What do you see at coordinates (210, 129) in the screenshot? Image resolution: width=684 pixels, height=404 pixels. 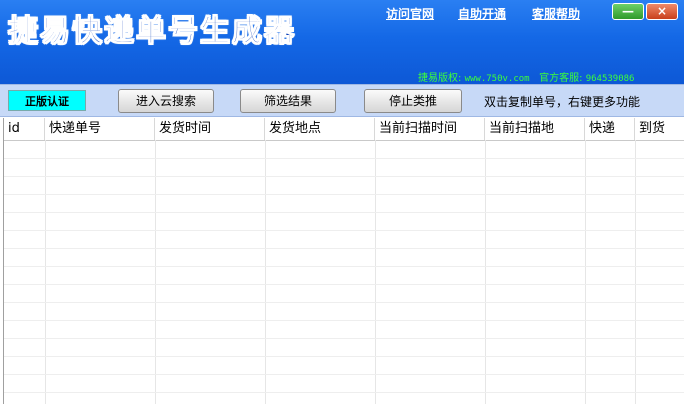 I see `column-header-ship-time: 发货时间` at bounding box center [210, 129].